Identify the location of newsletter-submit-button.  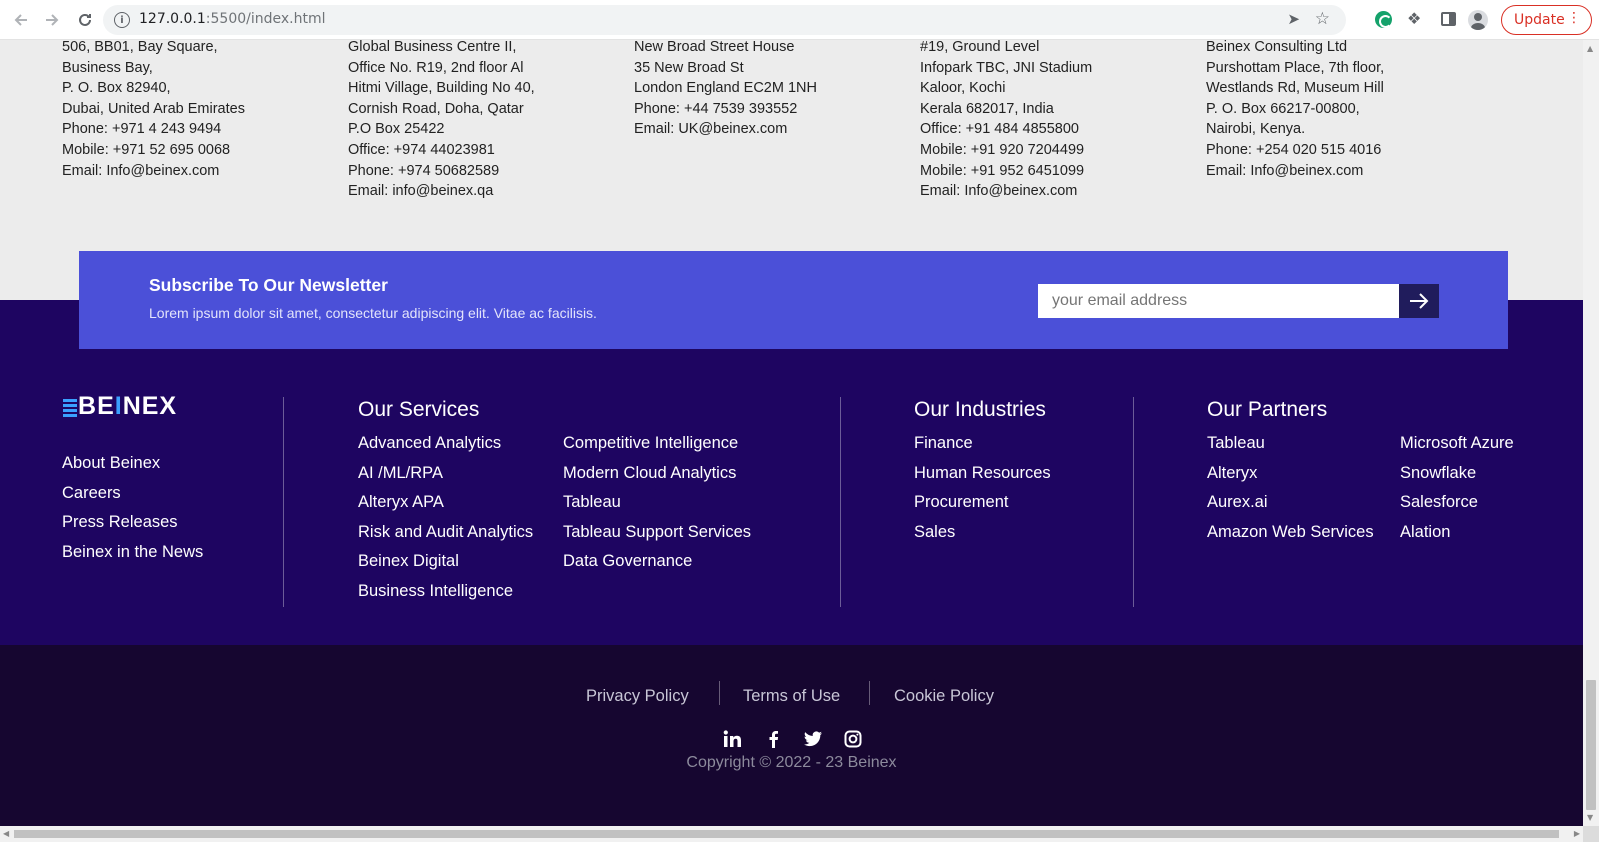
(1419, 301).